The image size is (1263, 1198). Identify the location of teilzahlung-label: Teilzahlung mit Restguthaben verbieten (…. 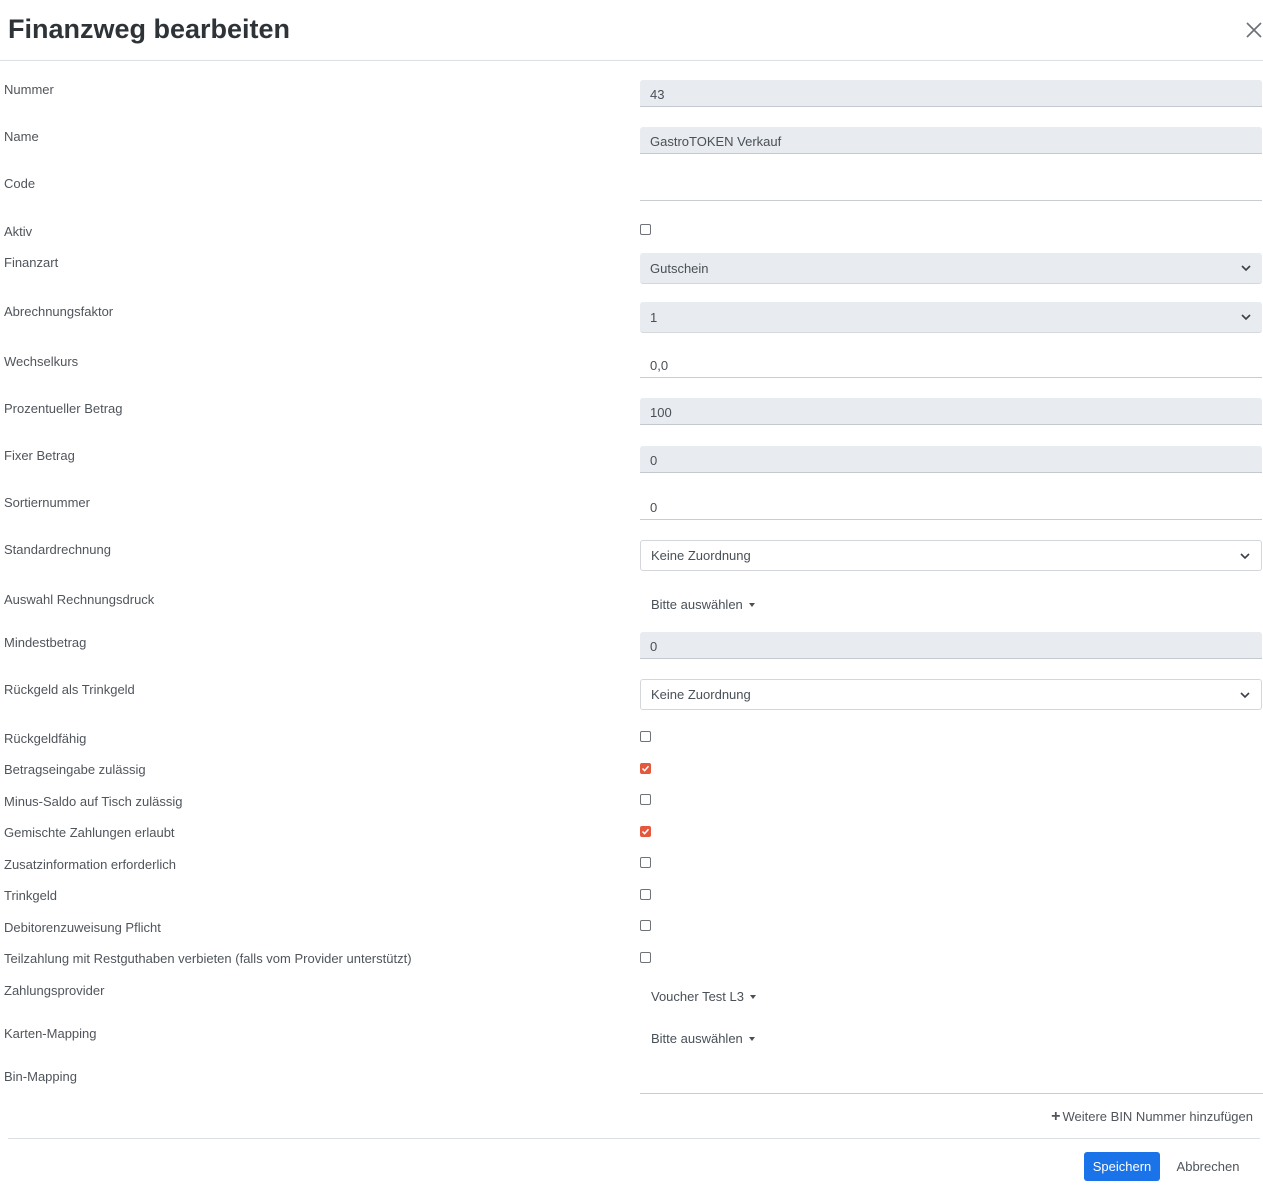
(208, 958).